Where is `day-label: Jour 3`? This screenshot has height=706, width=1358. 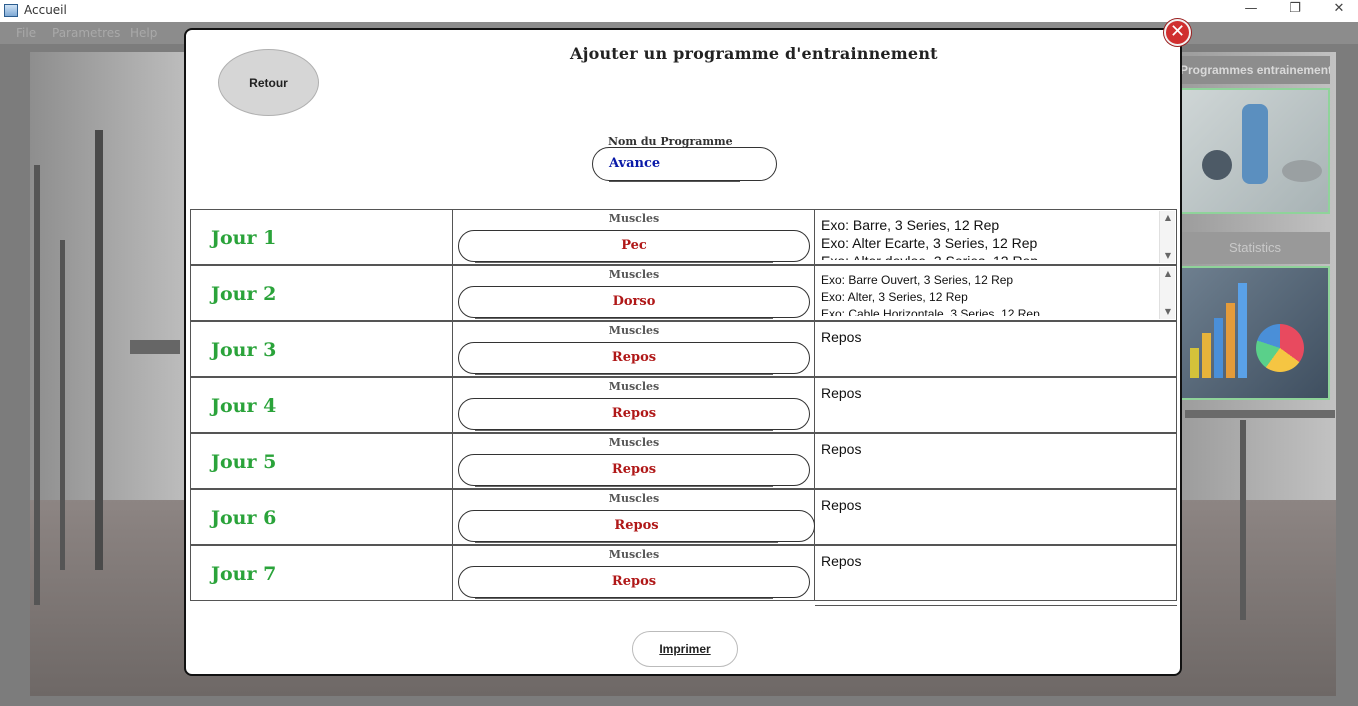 day-label: Jour 3 is located at coordinates (244, 350).